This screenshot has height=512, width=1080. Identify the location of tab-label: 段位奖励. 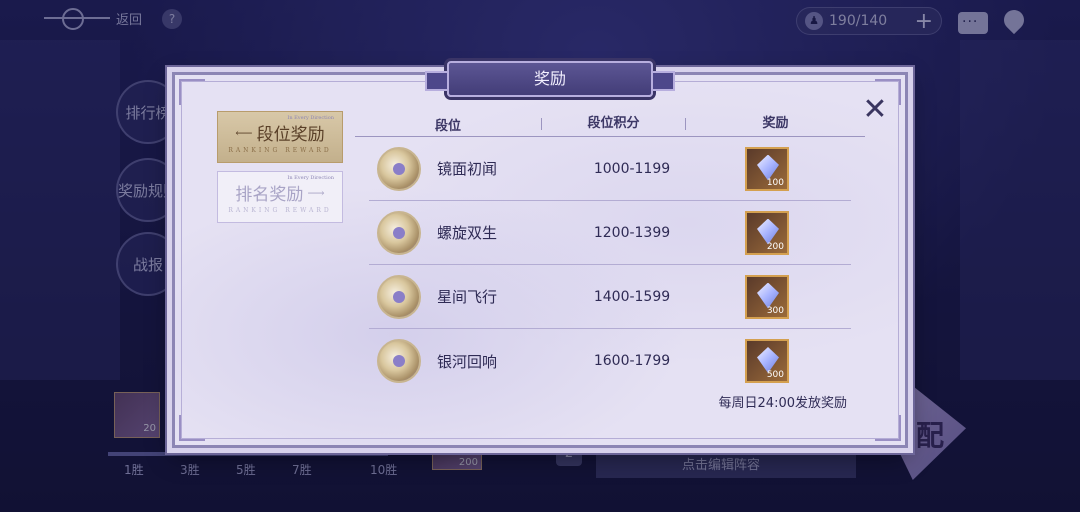
(290, 135).